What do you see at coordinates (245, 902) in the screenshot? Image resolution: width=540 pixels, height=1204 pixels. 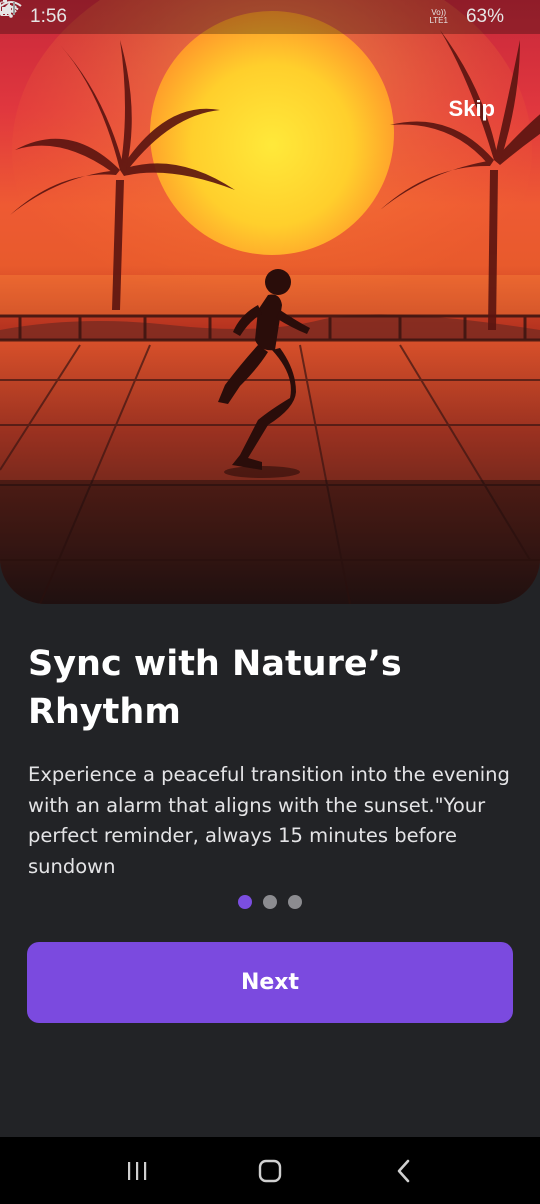 I see `page-dot-active` at bounding box center [245, 902].